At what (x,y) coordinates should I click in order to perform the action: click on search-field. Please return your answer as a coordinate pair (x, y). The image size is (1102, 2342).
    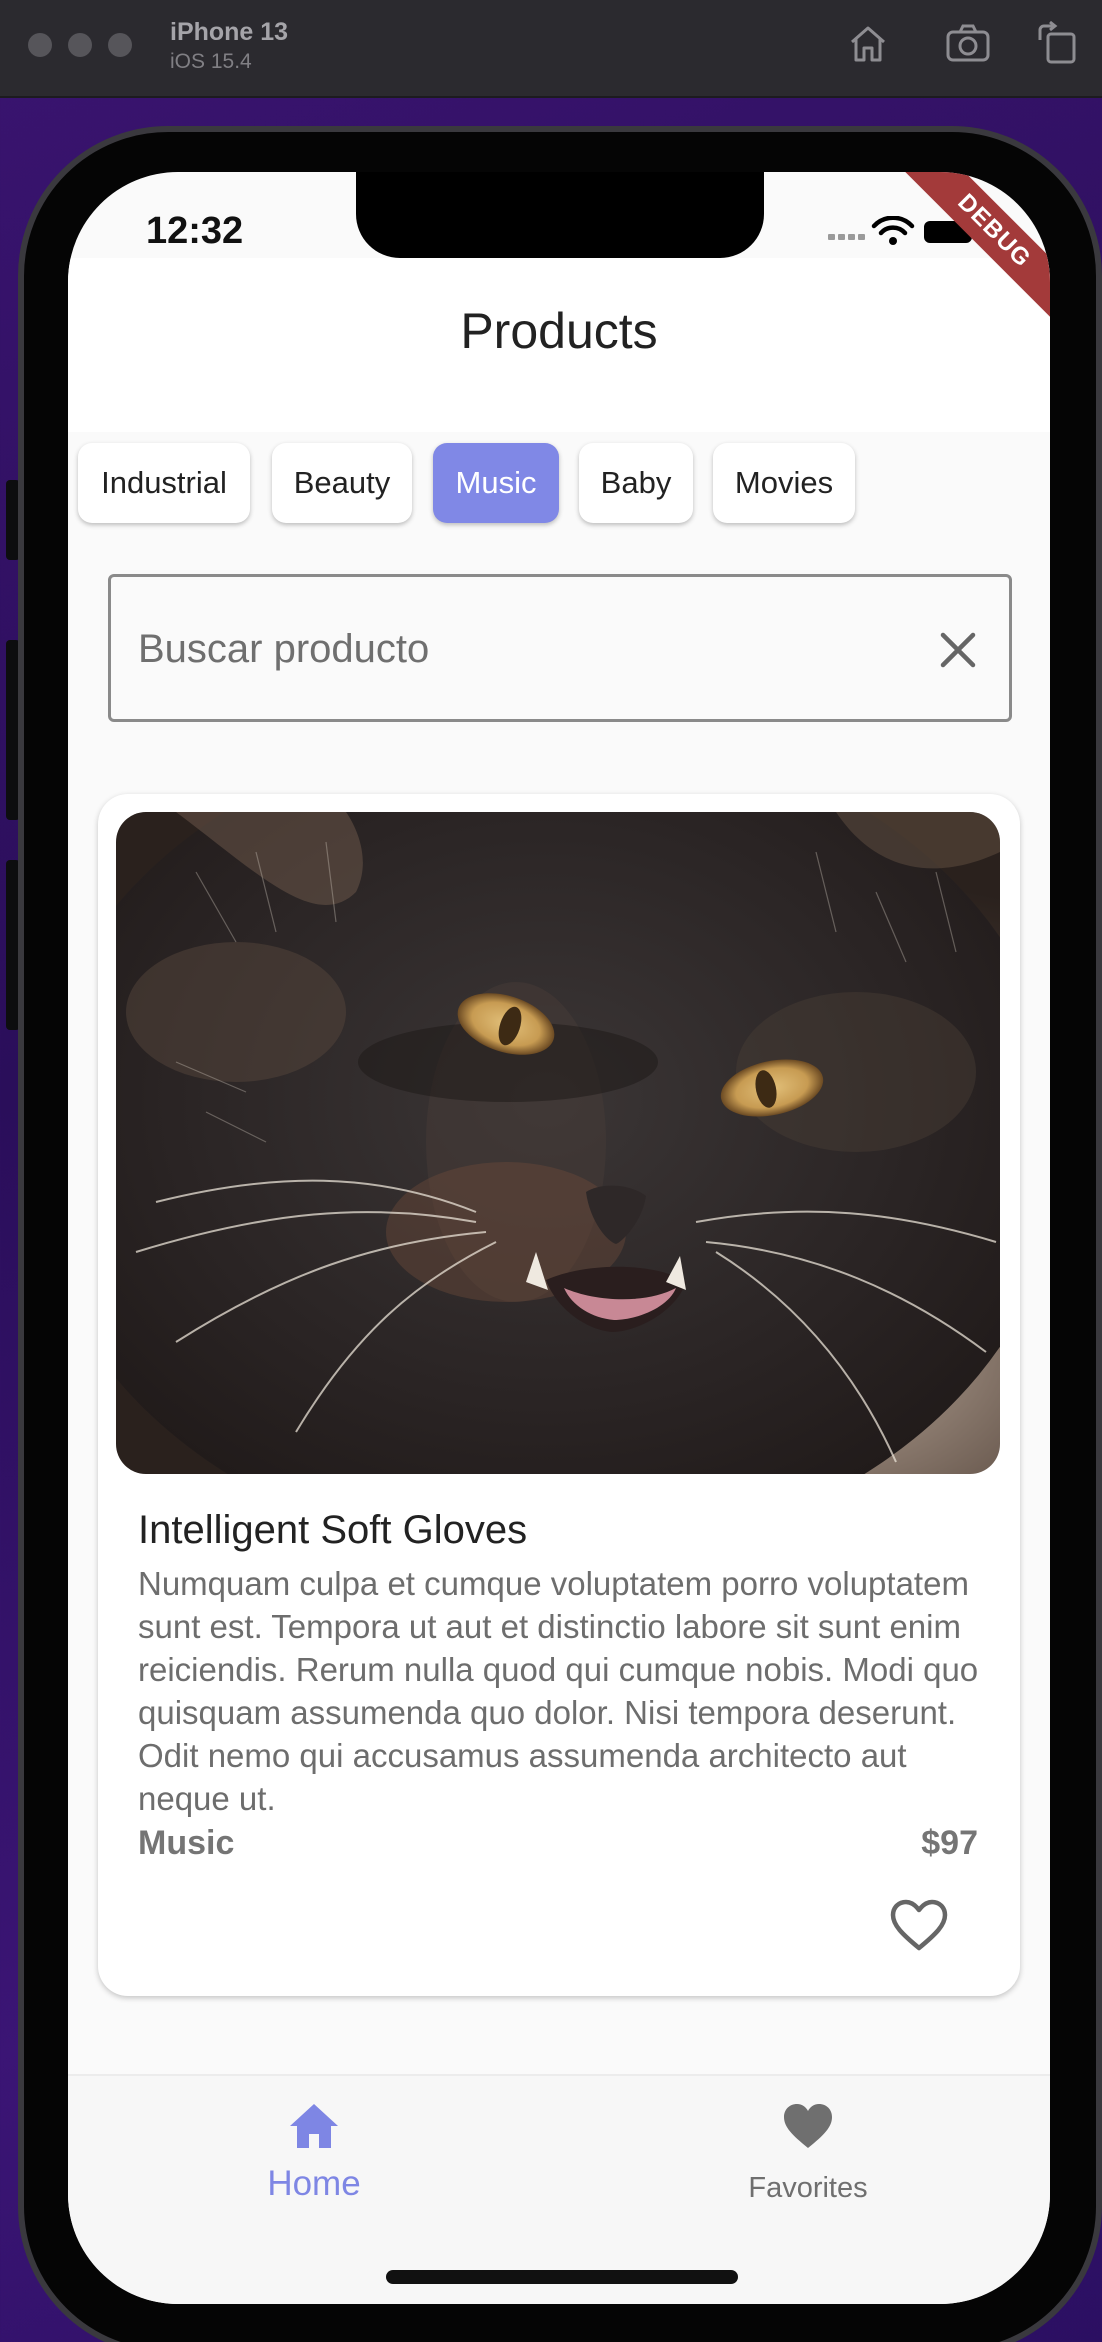
    Looking at the image, I should click on (560, 648).